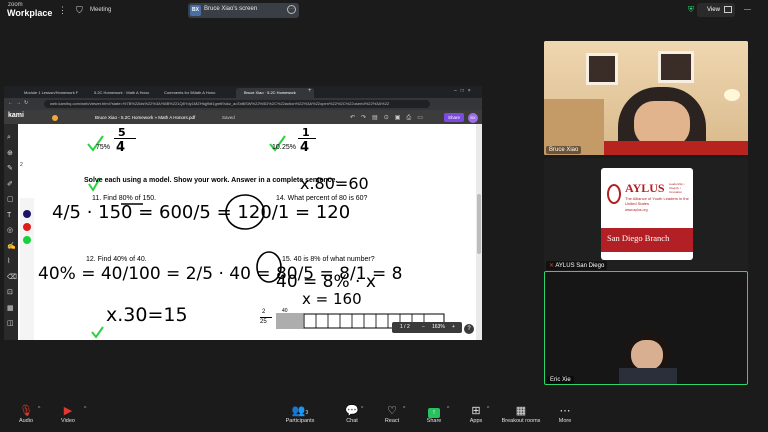 The height and width of the screenshot is (432, 768). What do you see at coordinates (362, 409) in the screenshot?
I see `chat-options-caret: ^` at bounding box center [362, 409].